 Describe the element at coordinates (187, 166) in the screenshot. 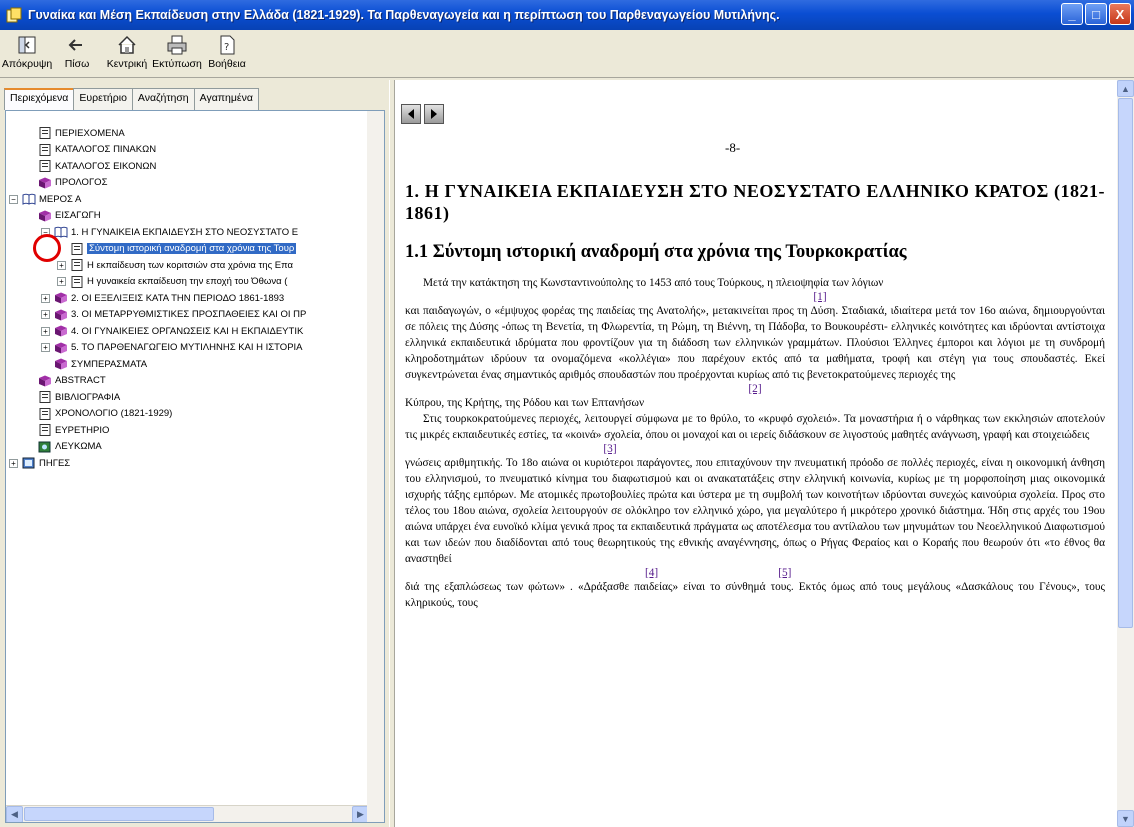

I see `tree-item: ΚΑΤΑΛΟΓΟΣ ΕΙΚΟΝΩΝ` at that location.